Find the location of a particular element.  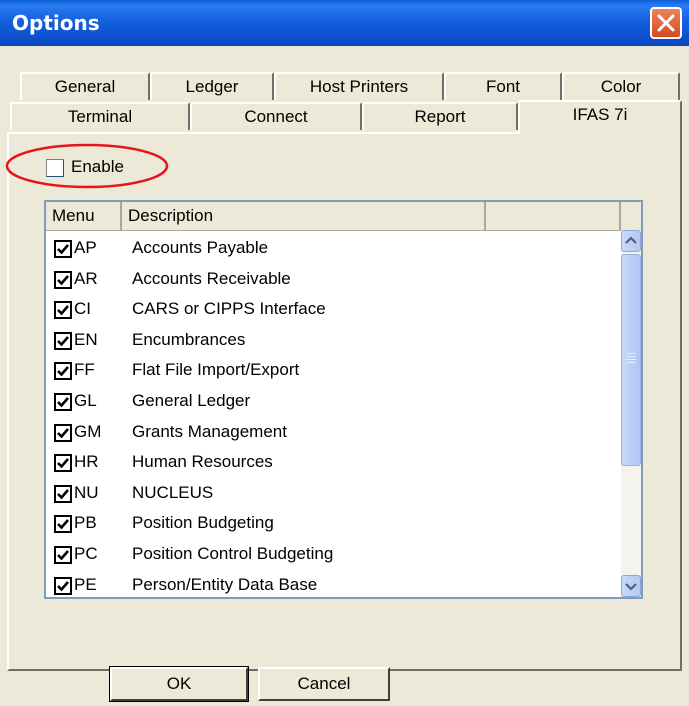

chevron-down-icon is located at coordinates (631, 587).